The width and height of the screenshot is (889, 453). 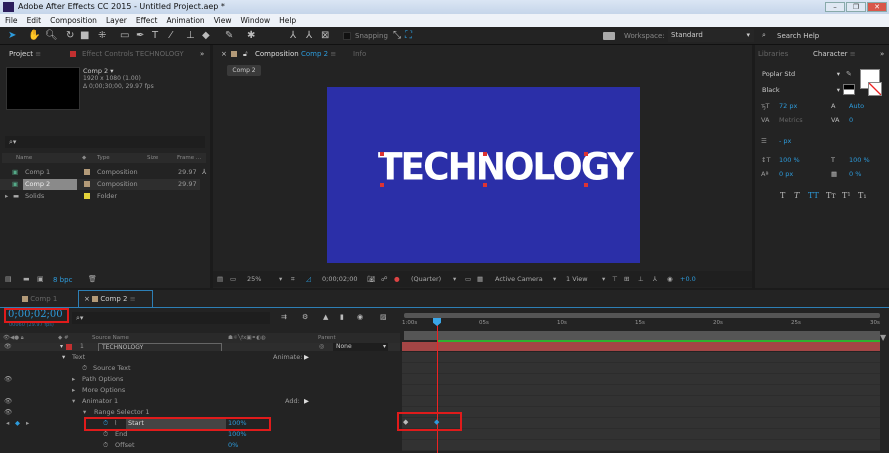 I want to click on new-comp-icon: ▣, so click(x=40, y=279).